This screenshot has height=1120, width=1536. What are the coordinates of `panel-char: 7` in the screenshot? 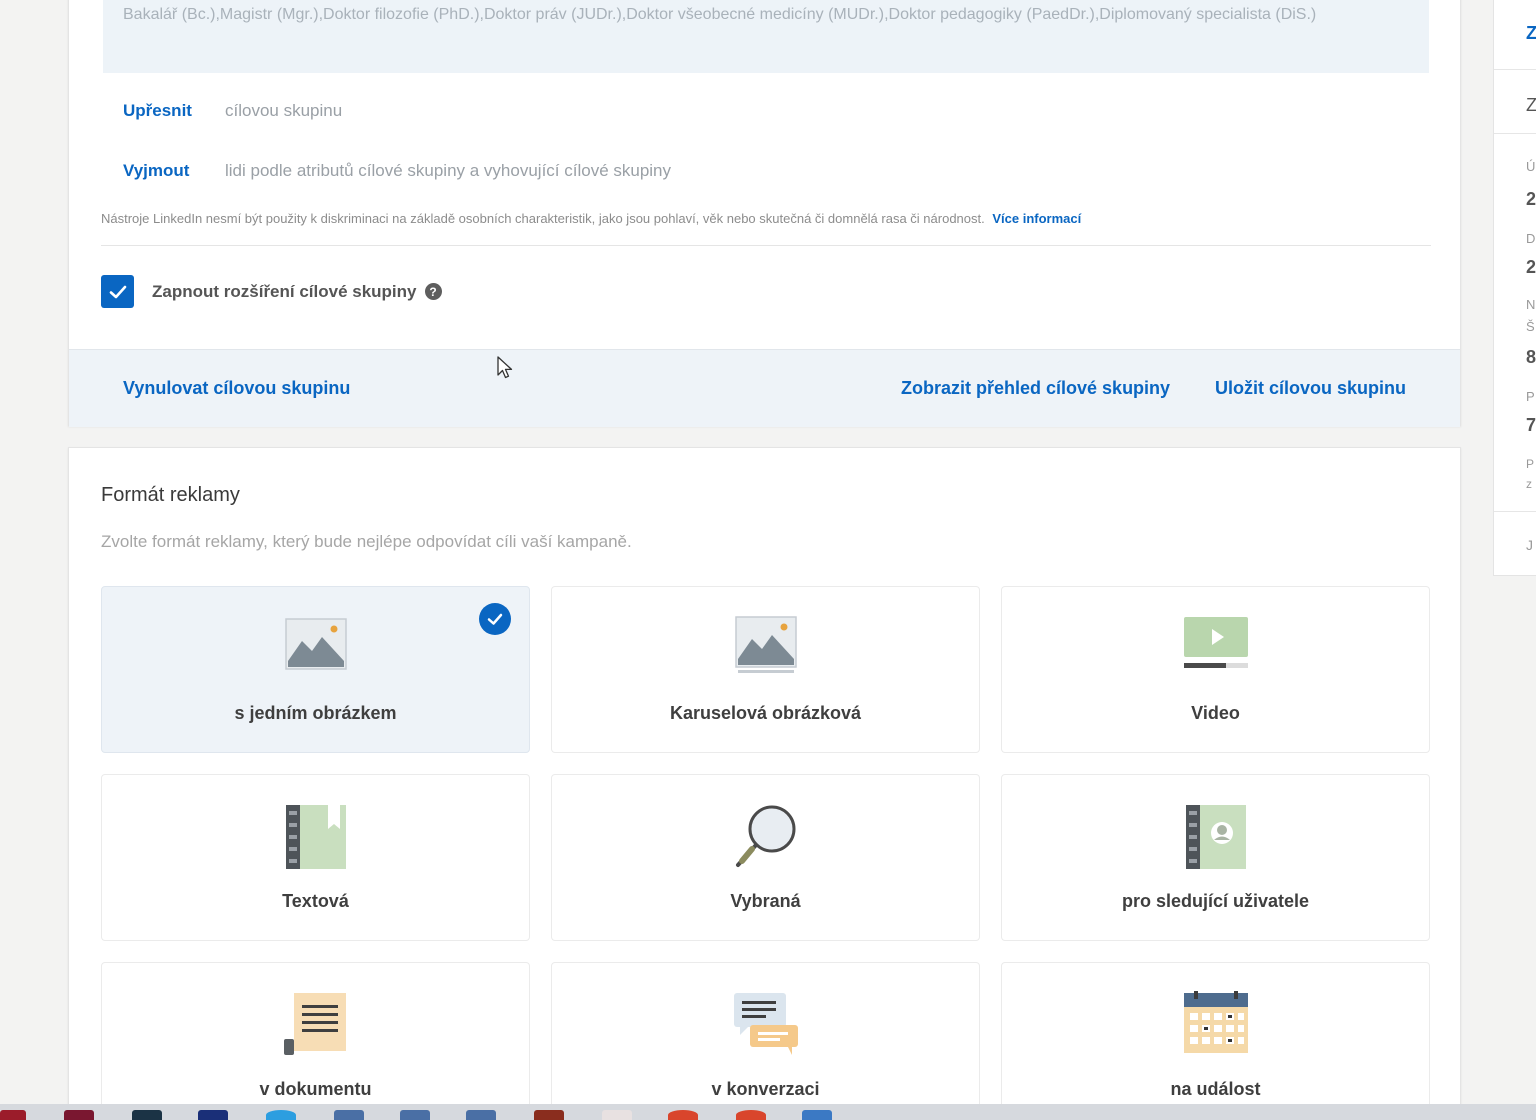 It's located at (1531, 425).